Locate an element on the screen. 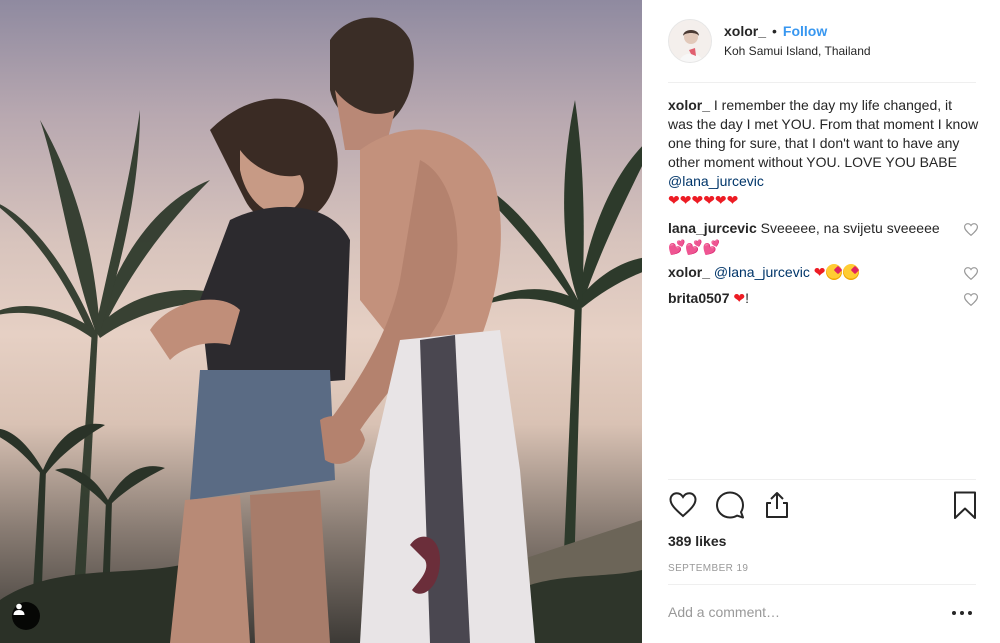 The height and width of the screenshot is (643, 1000). comment-text: Sveeeee, na svijetu sveeeee is located at coordinates (850, 228).